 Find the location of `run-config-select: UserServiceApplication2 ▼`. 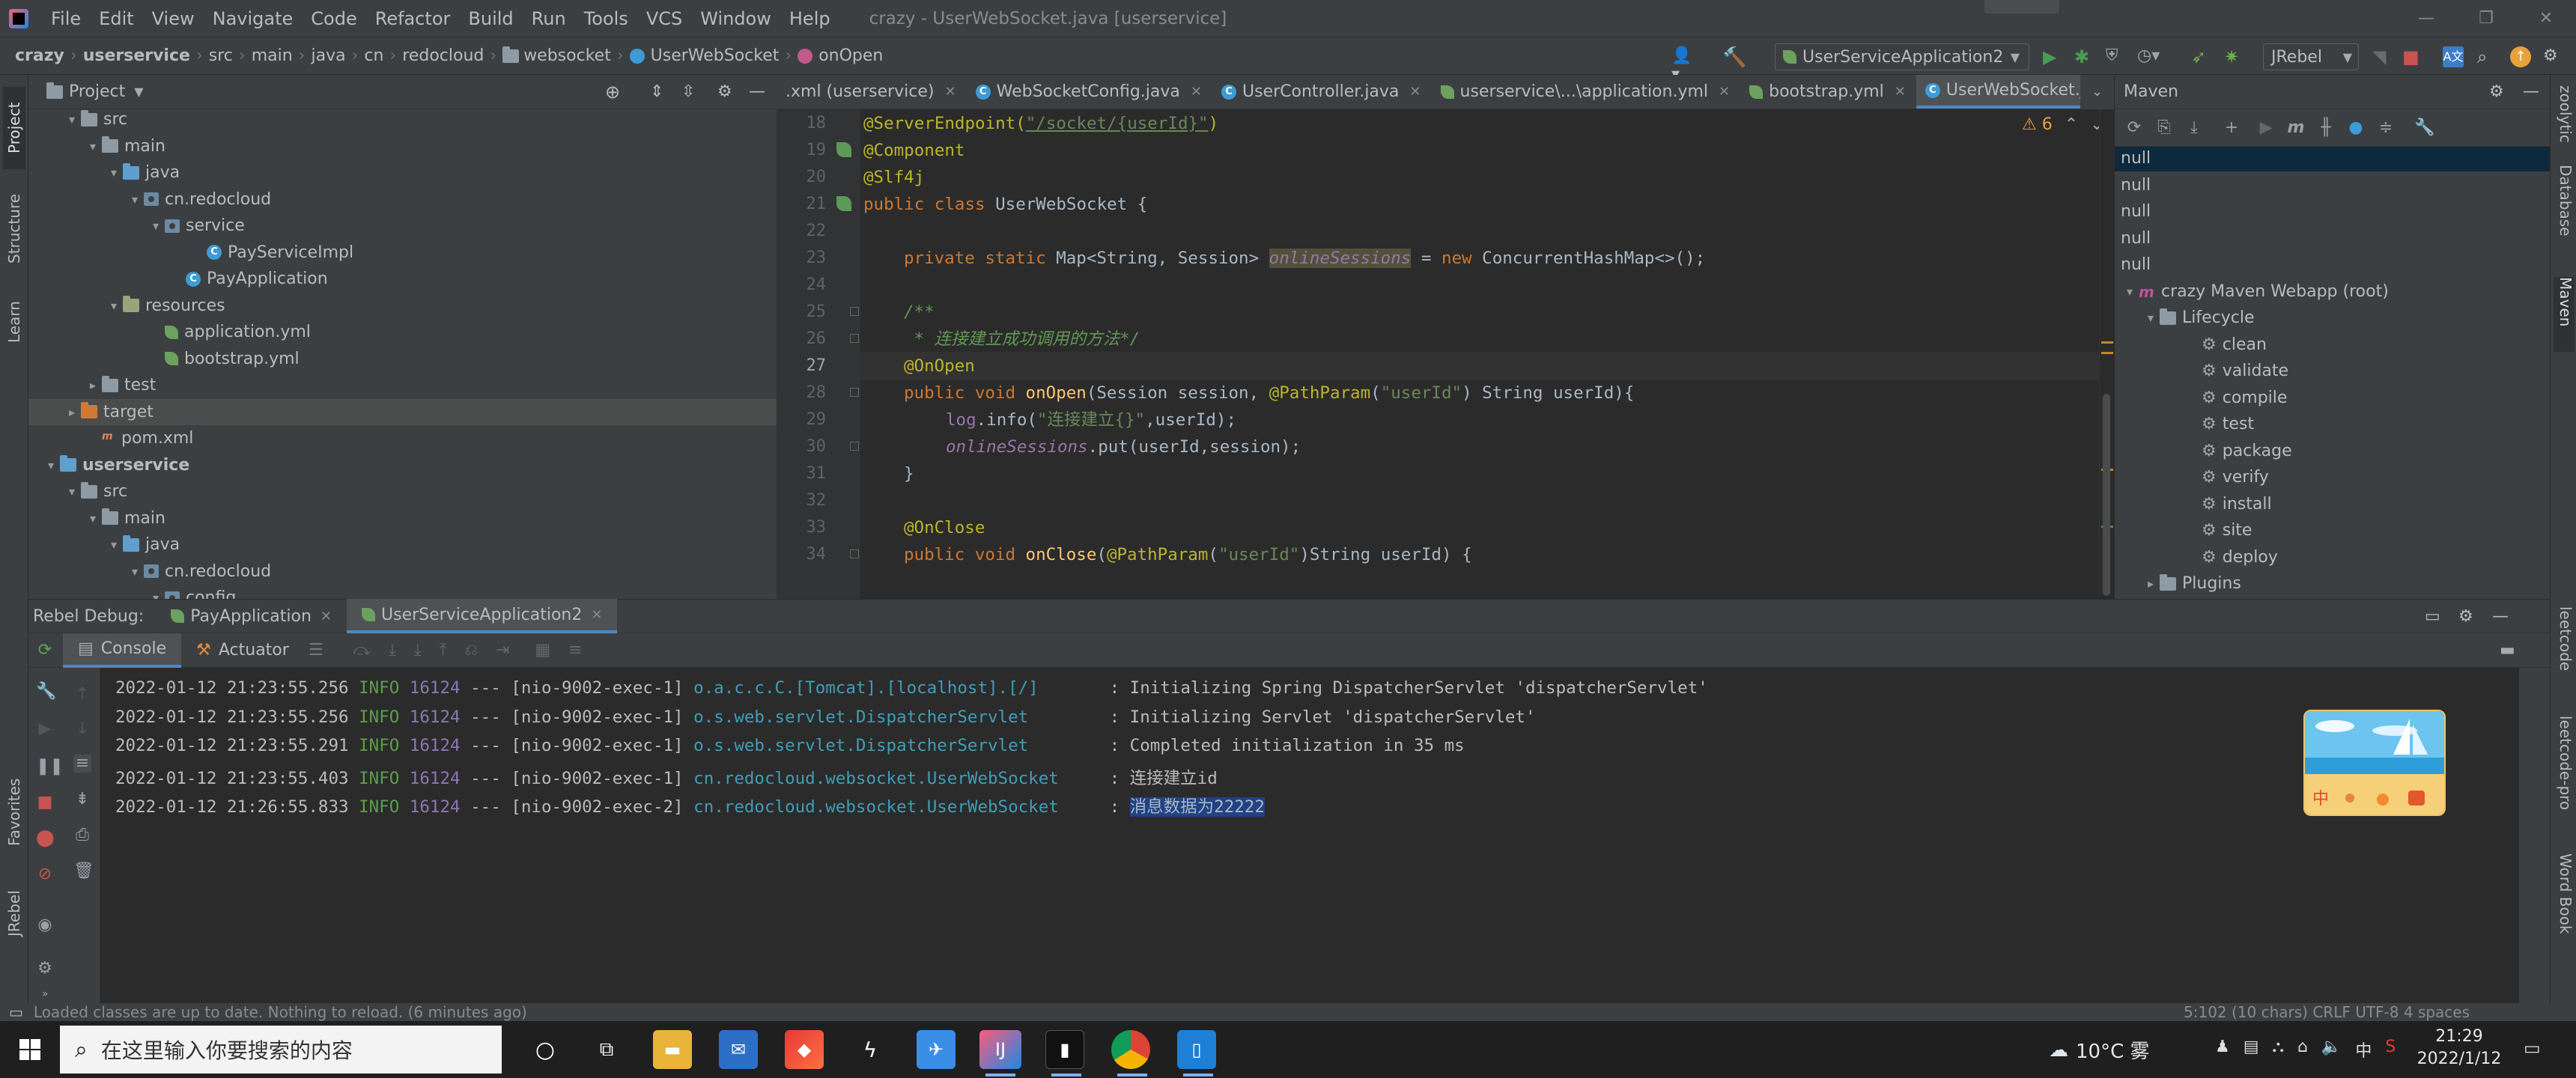

run-config-select: UserServiceApplication2 ▼ is located at coordinates (1902, 56).